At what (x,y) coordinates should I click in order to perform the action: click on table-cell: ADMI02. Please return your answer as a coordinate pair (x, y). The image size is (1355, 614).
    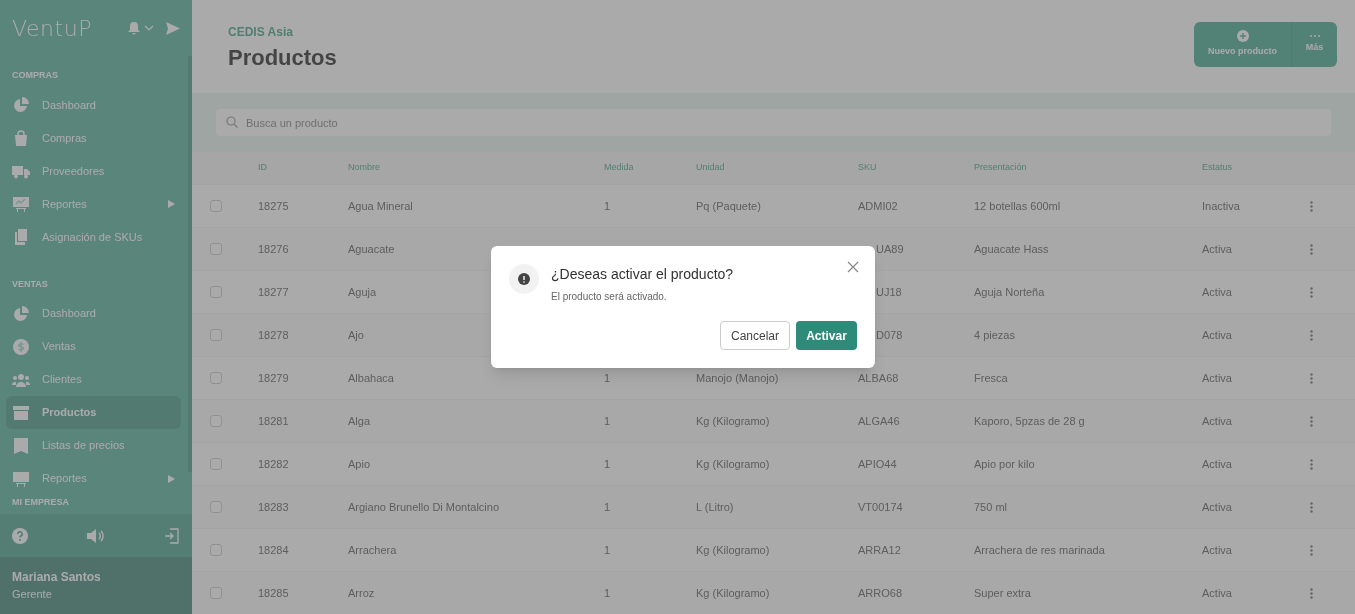
    Looking at the image, I should click on (878, 205).